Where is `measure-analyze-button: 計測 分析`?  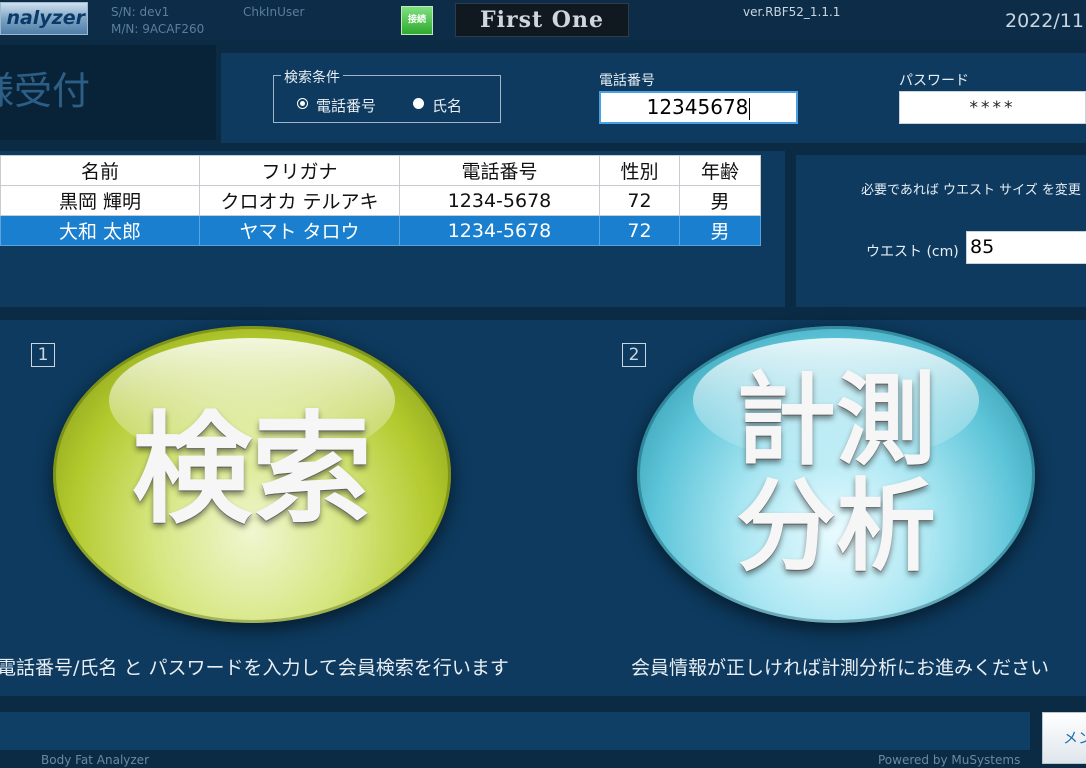 measure-analyze-button: 計測 分析 is located at coordinates (836, 474).